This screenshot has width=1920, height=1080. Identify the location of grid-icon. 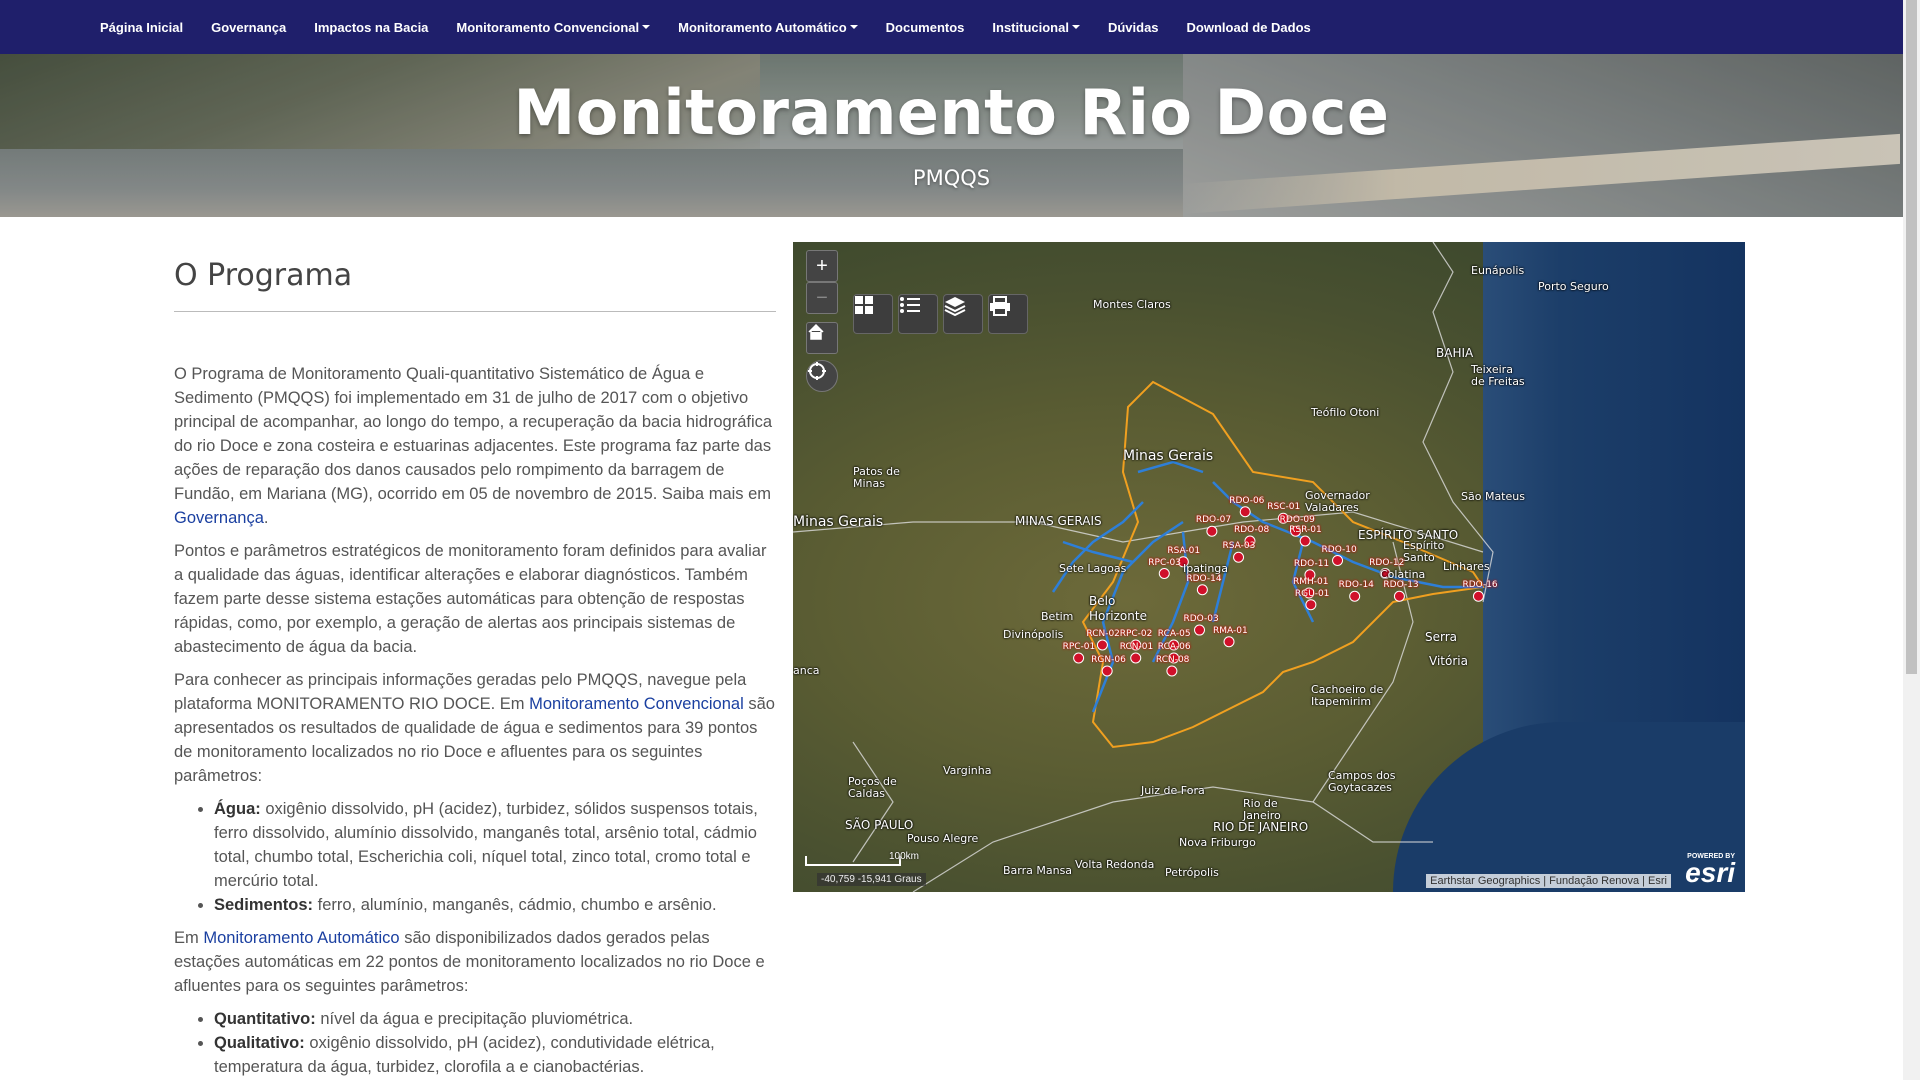
(864, 305).